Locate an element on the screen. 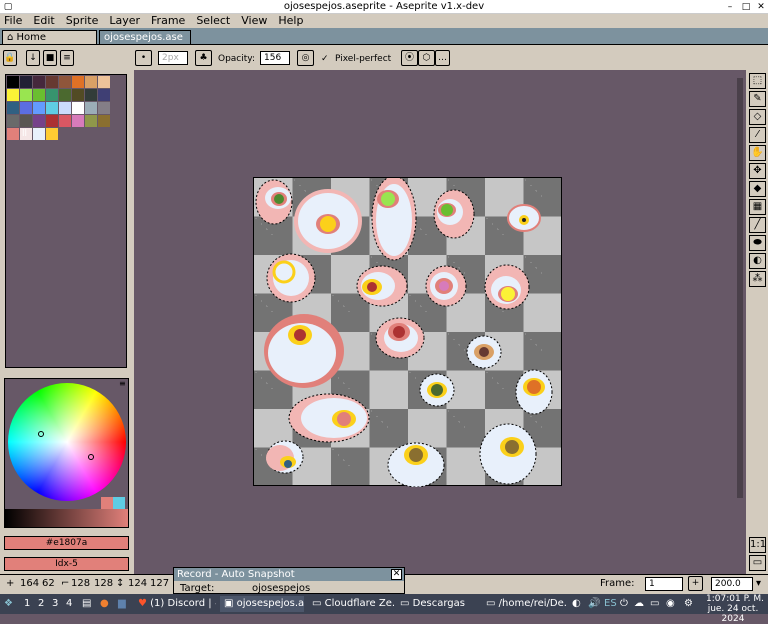 The height and width of the screenshot is (624, 768). spray-icon: ⁂ is located at coordinates (757, 279).